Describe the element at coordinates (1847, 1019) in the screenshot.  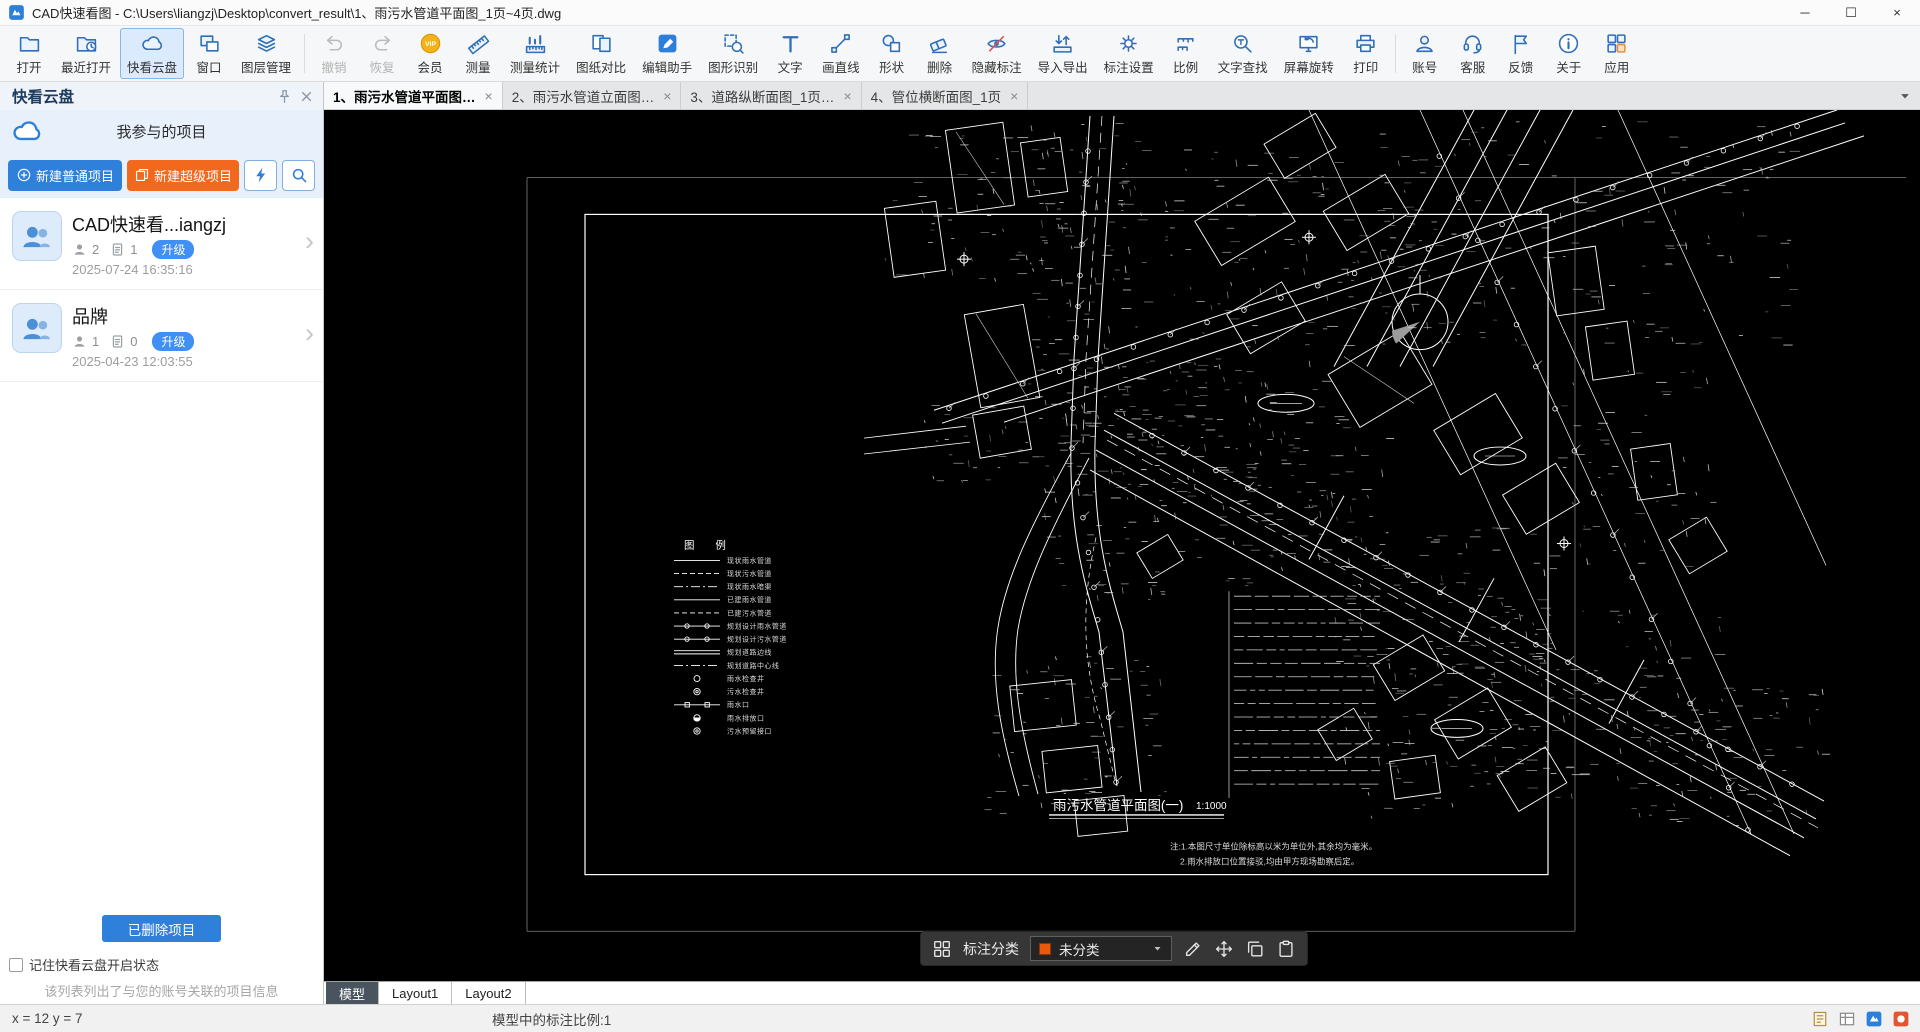
I see `table-icon` at that location.